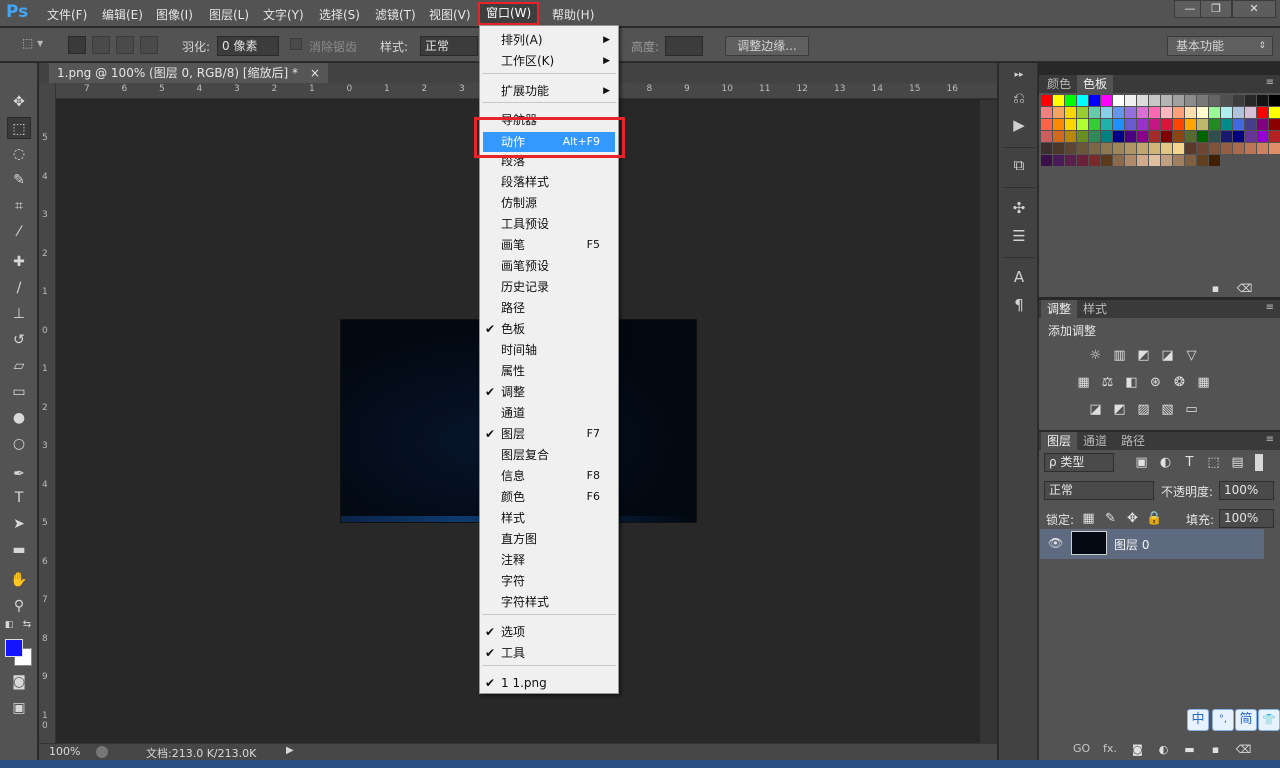  What do you see at coordinates (1133, 441) in the screenshot?
I see `tab-paths: 路径` at bounding box center [1133, 441].